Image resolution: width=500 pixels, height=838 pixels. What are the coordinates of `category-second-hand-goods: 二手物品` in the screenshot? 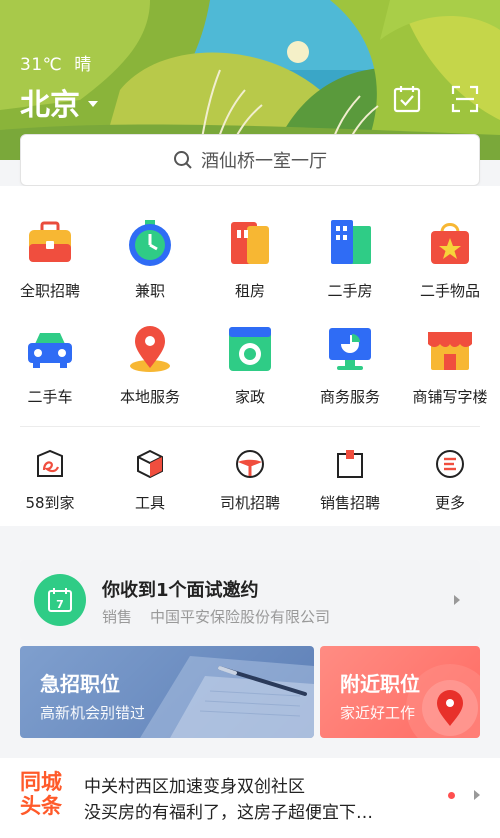 It's located at (450, 259).